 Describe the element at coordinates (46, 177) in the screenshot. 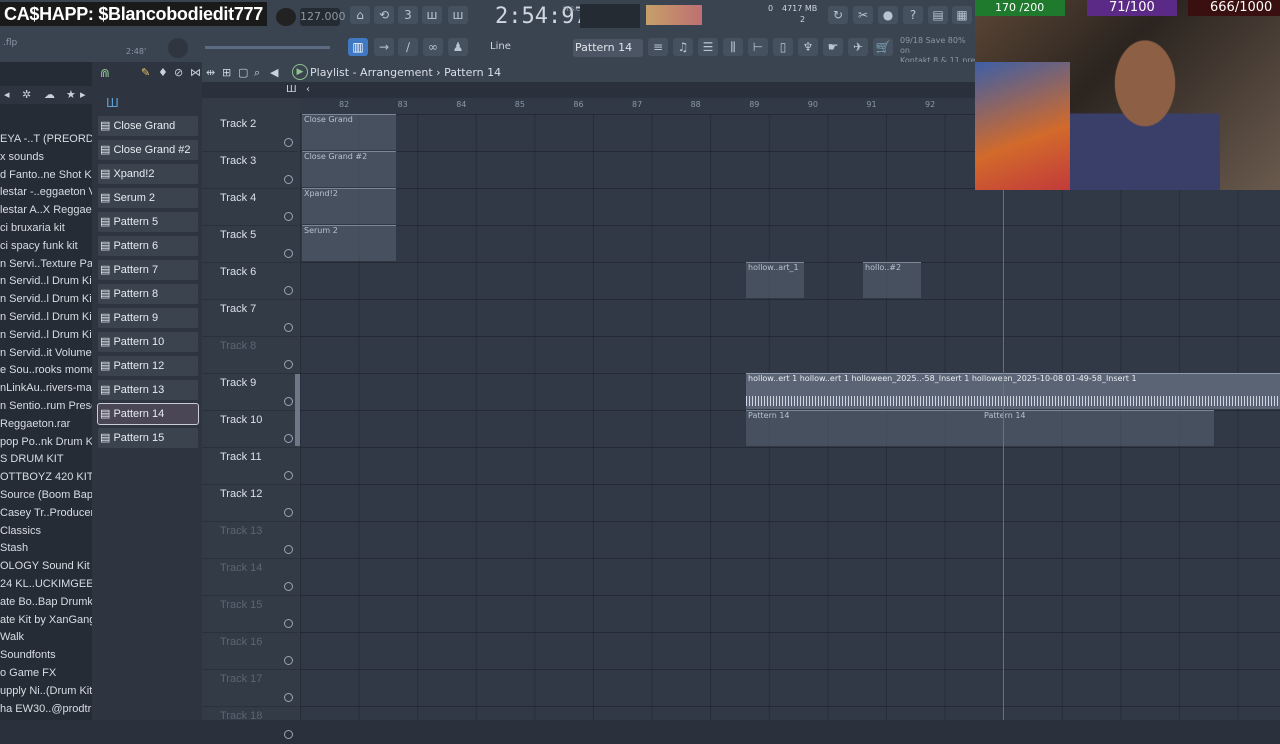

I see `browser-item: d Fanto..ne Shot Kit` at that location.